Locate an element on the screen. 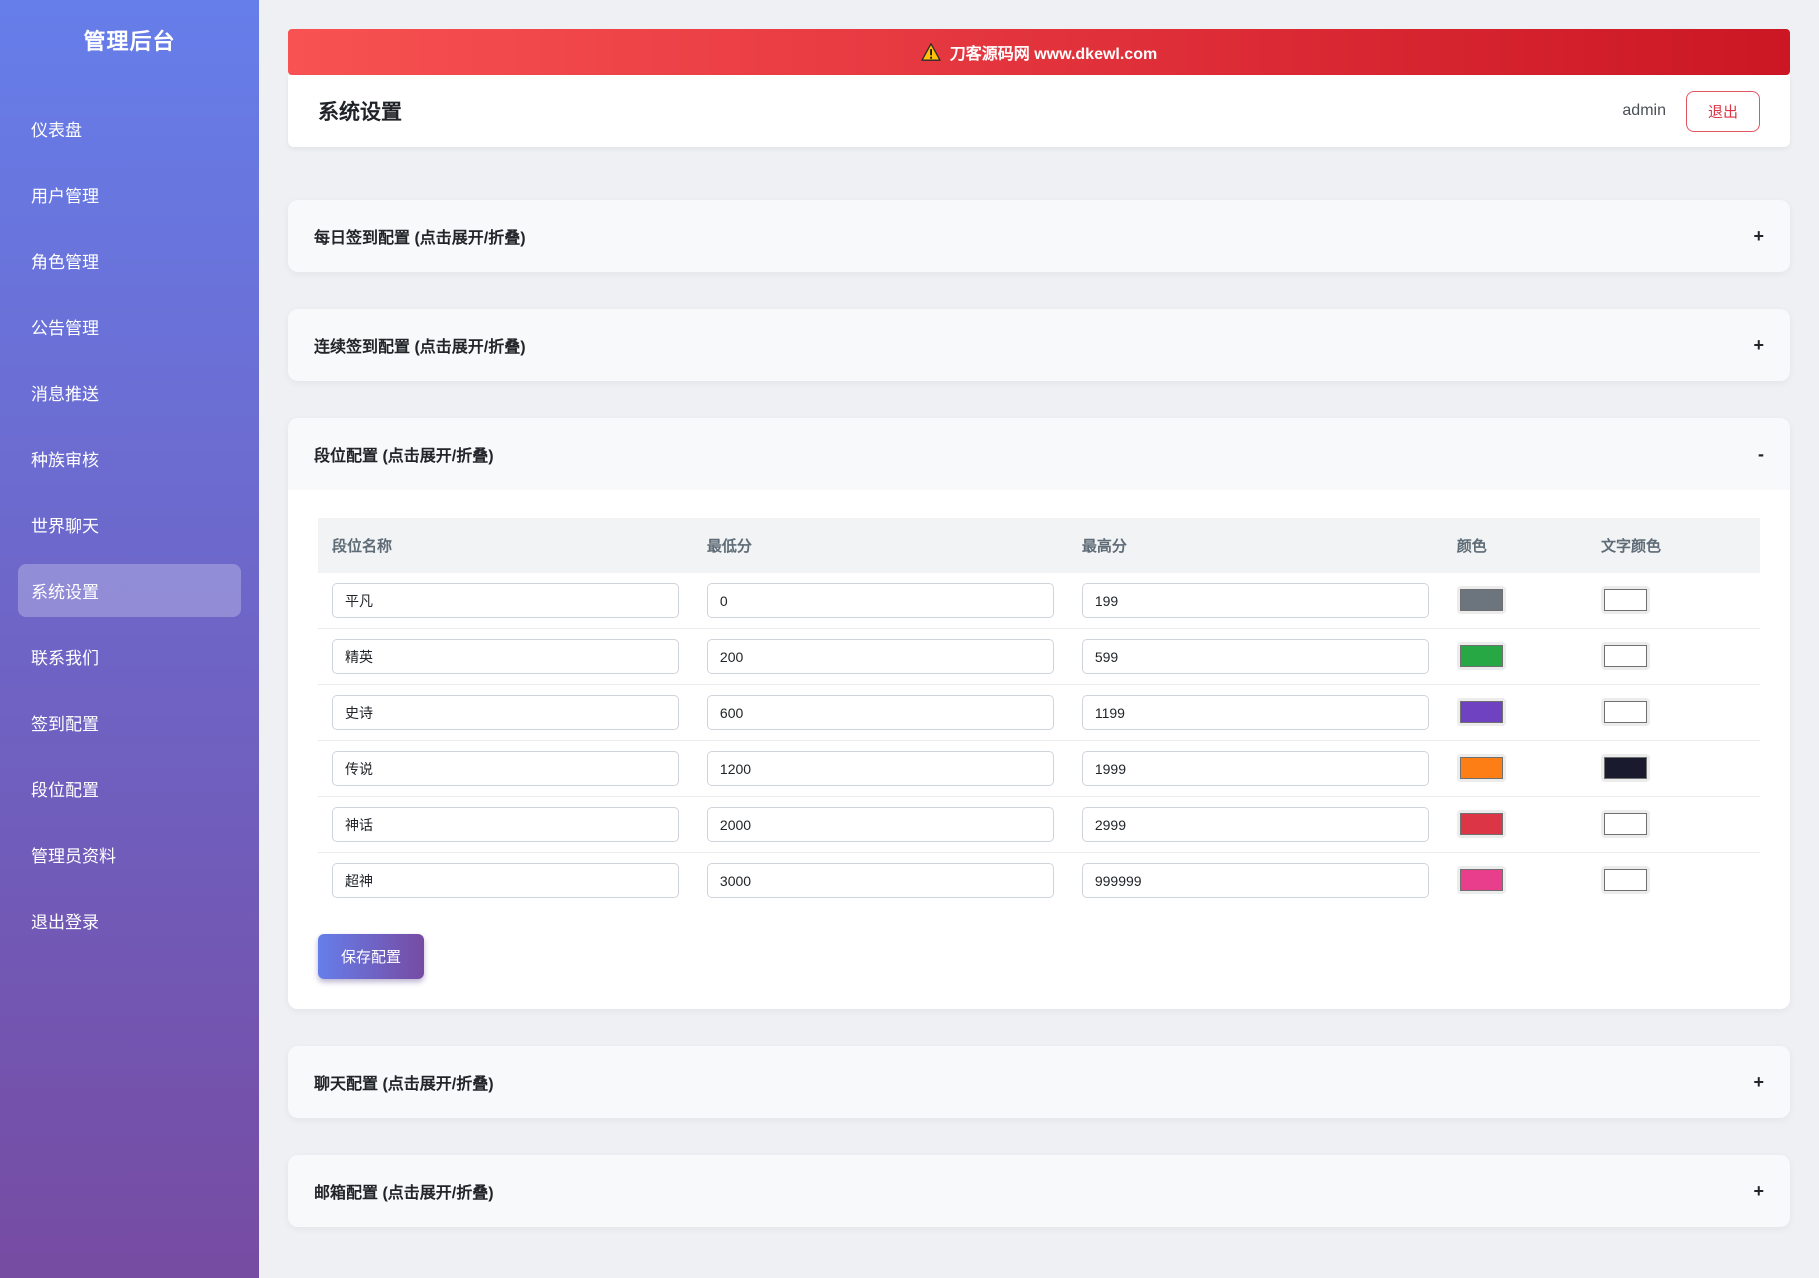  sidebar-item-dashboard: 仪表盘 is located at coordinates (129, 128).